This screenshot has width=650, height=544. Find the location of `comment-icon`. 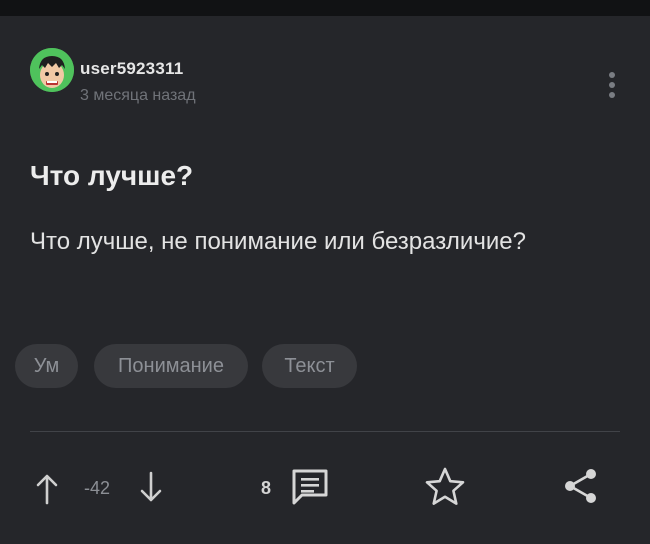

comment-icon is located at coordinates (310, 487).